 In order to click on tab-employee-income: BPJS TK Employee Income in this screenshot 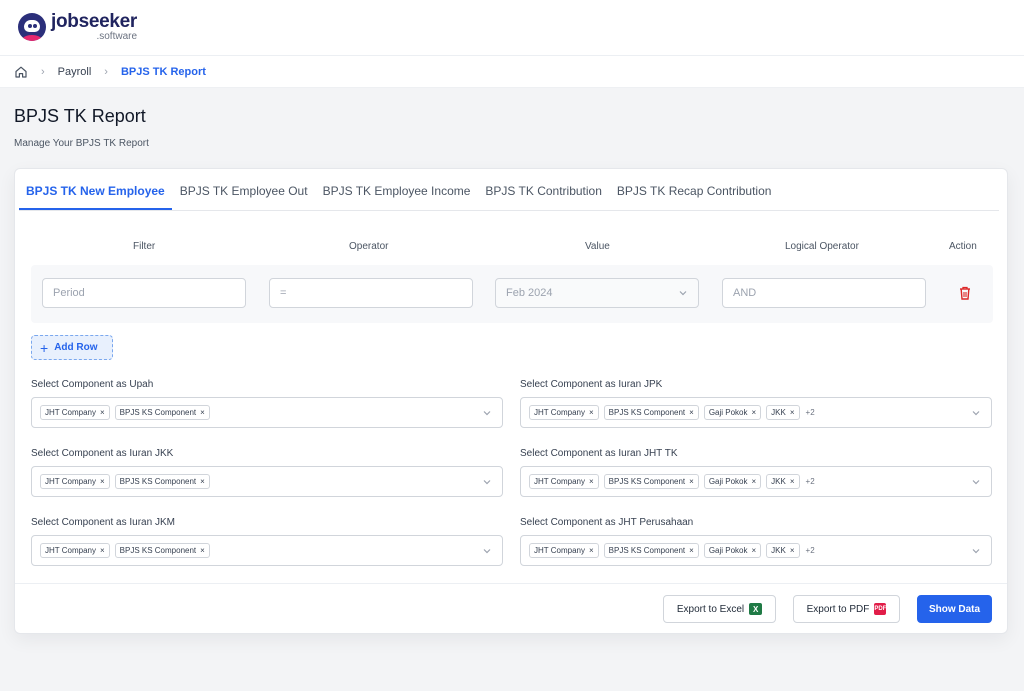, I will do `click(397, 197)`.